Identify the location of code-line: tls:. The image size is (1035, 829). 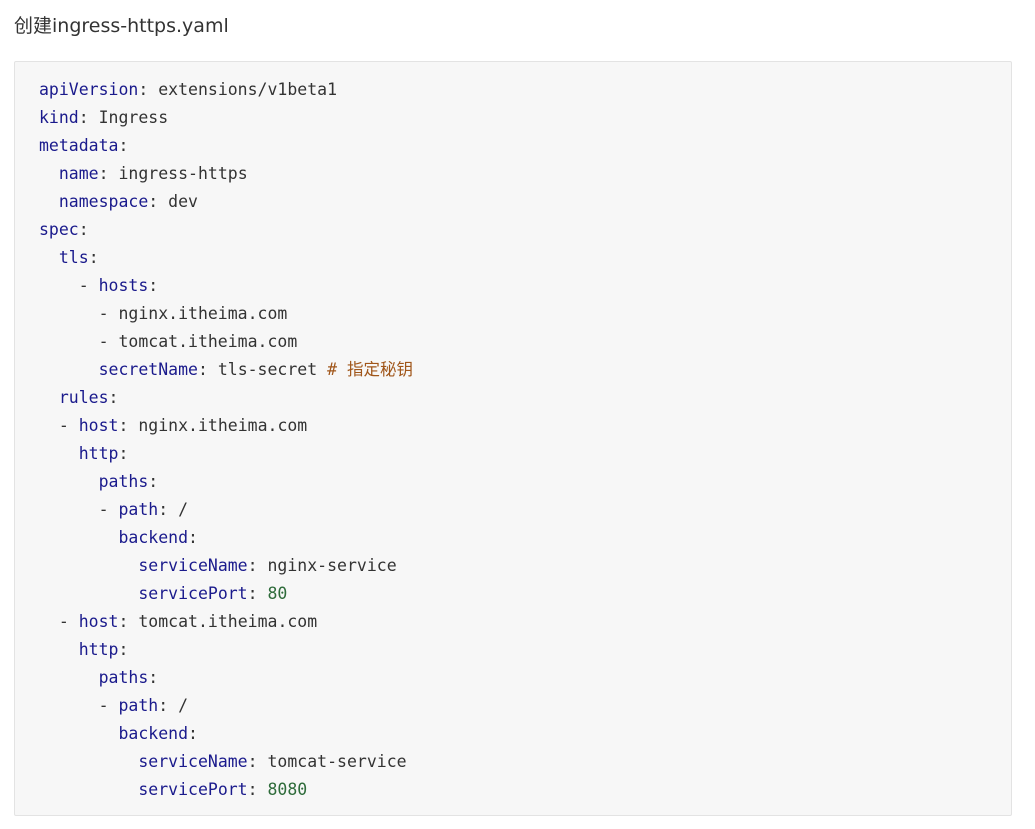
(525, 258).